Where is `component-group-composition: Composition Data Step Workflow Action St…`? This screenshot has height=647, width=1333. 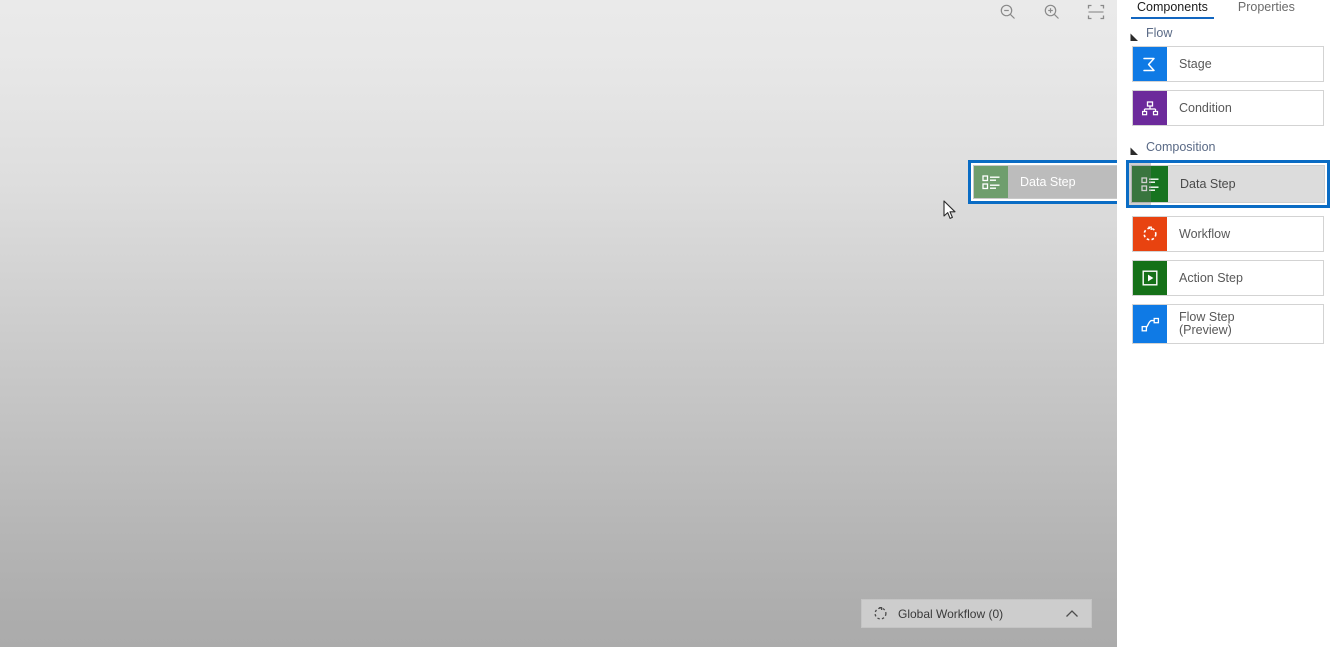 component-group-composition: Composition Data Step Workflow Action St… is located at coordinates (1225, 241).